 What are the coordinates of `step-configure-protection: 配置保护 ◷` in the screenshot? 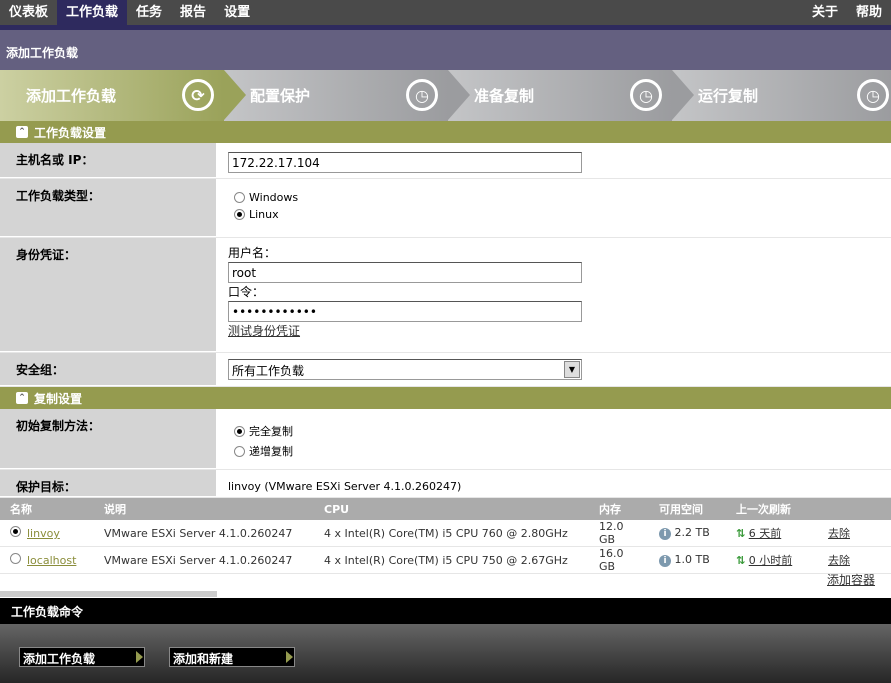 It's located at (347, 95).